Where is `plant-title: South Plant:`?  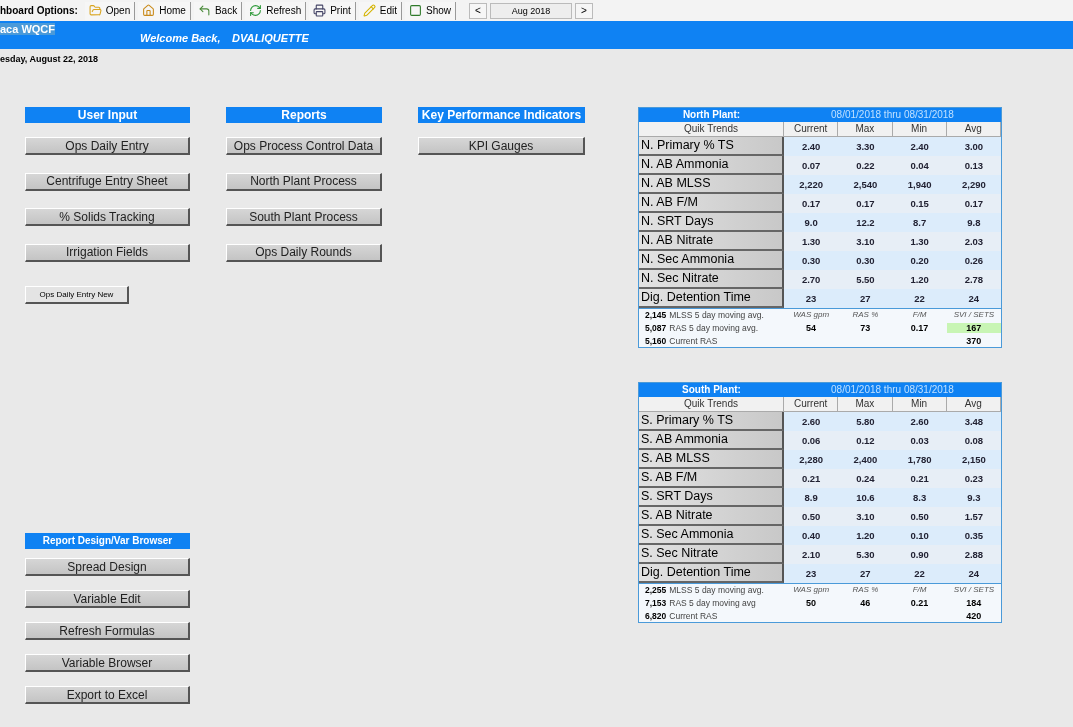 plant-title: South Plant: is located at coordinates (711, 390).